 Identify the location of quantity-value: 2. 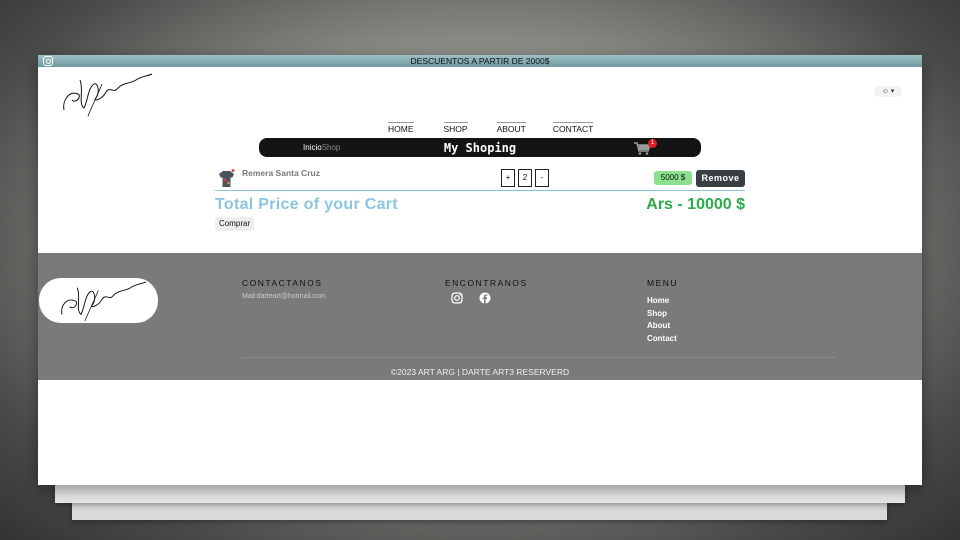
(525, 178).